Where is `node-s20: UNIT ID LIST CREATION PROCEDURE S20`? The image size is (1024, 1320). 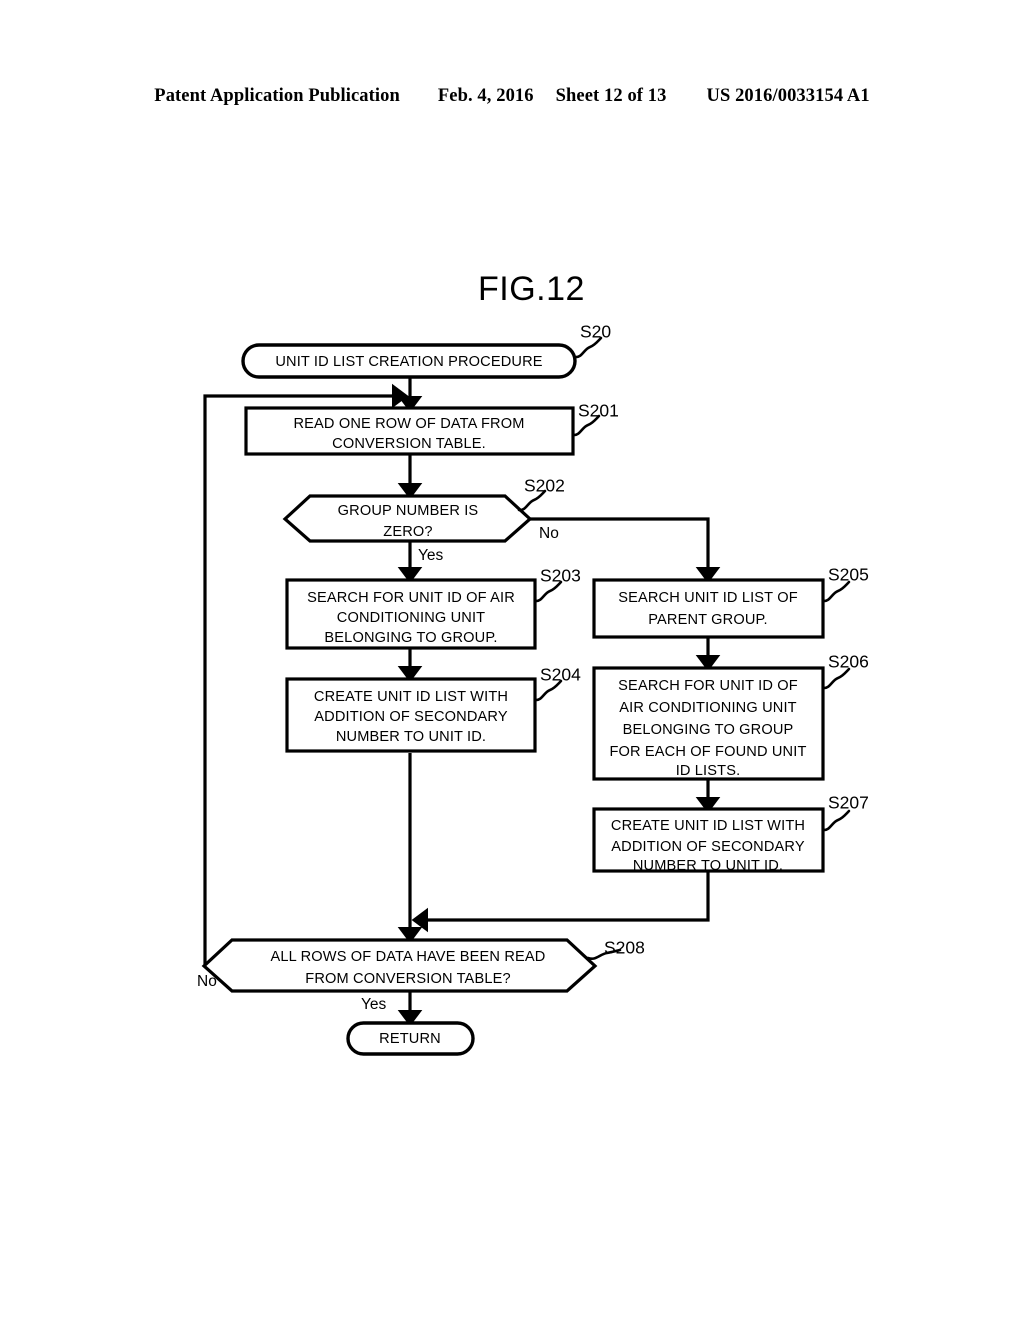
node-s20: UNIT ID LIST CREATION PROCEDURE S20 is located at coordinates (426, 350).